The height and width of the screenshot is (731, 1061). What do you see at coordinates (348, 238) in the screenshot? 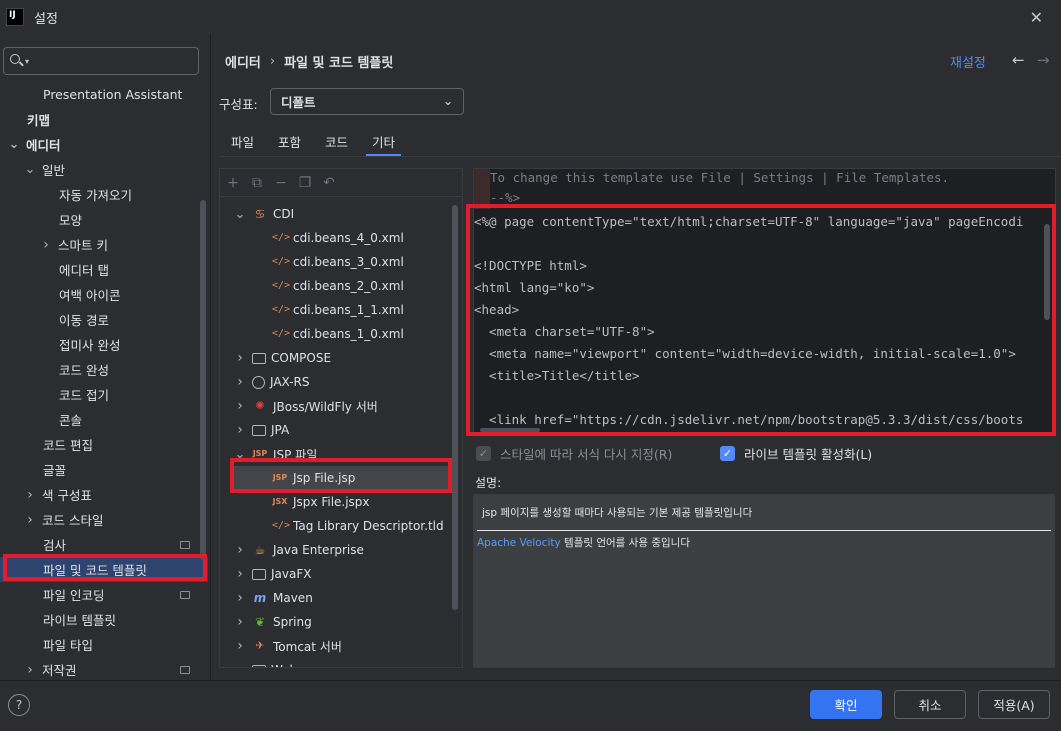
I see `tree-item-label: cdi.beans_4_0.xml` at bounding box center [348, 238].